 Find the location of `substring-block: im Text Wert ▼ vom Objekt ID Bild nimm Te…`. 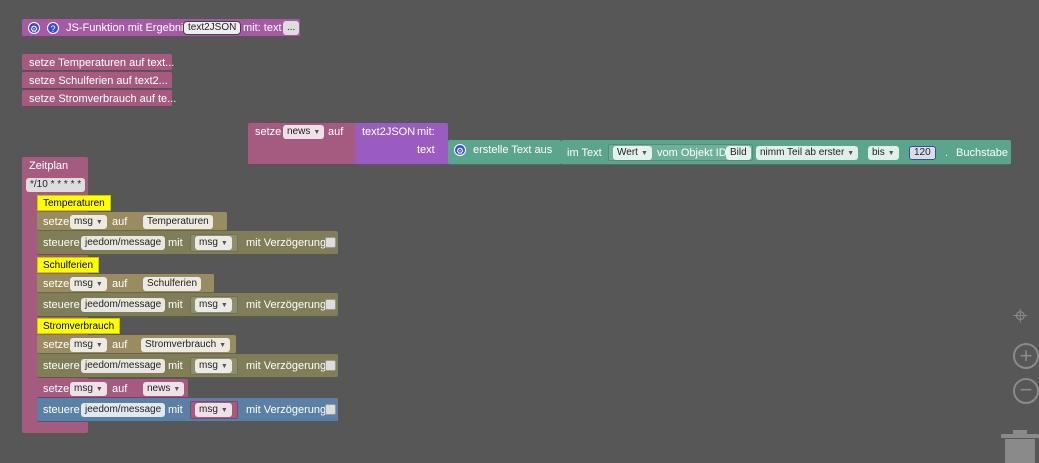

substring-block: im Text Wert ▼ vom Objekt ID Bild nimm Te… is located at coordinates (786, 152).